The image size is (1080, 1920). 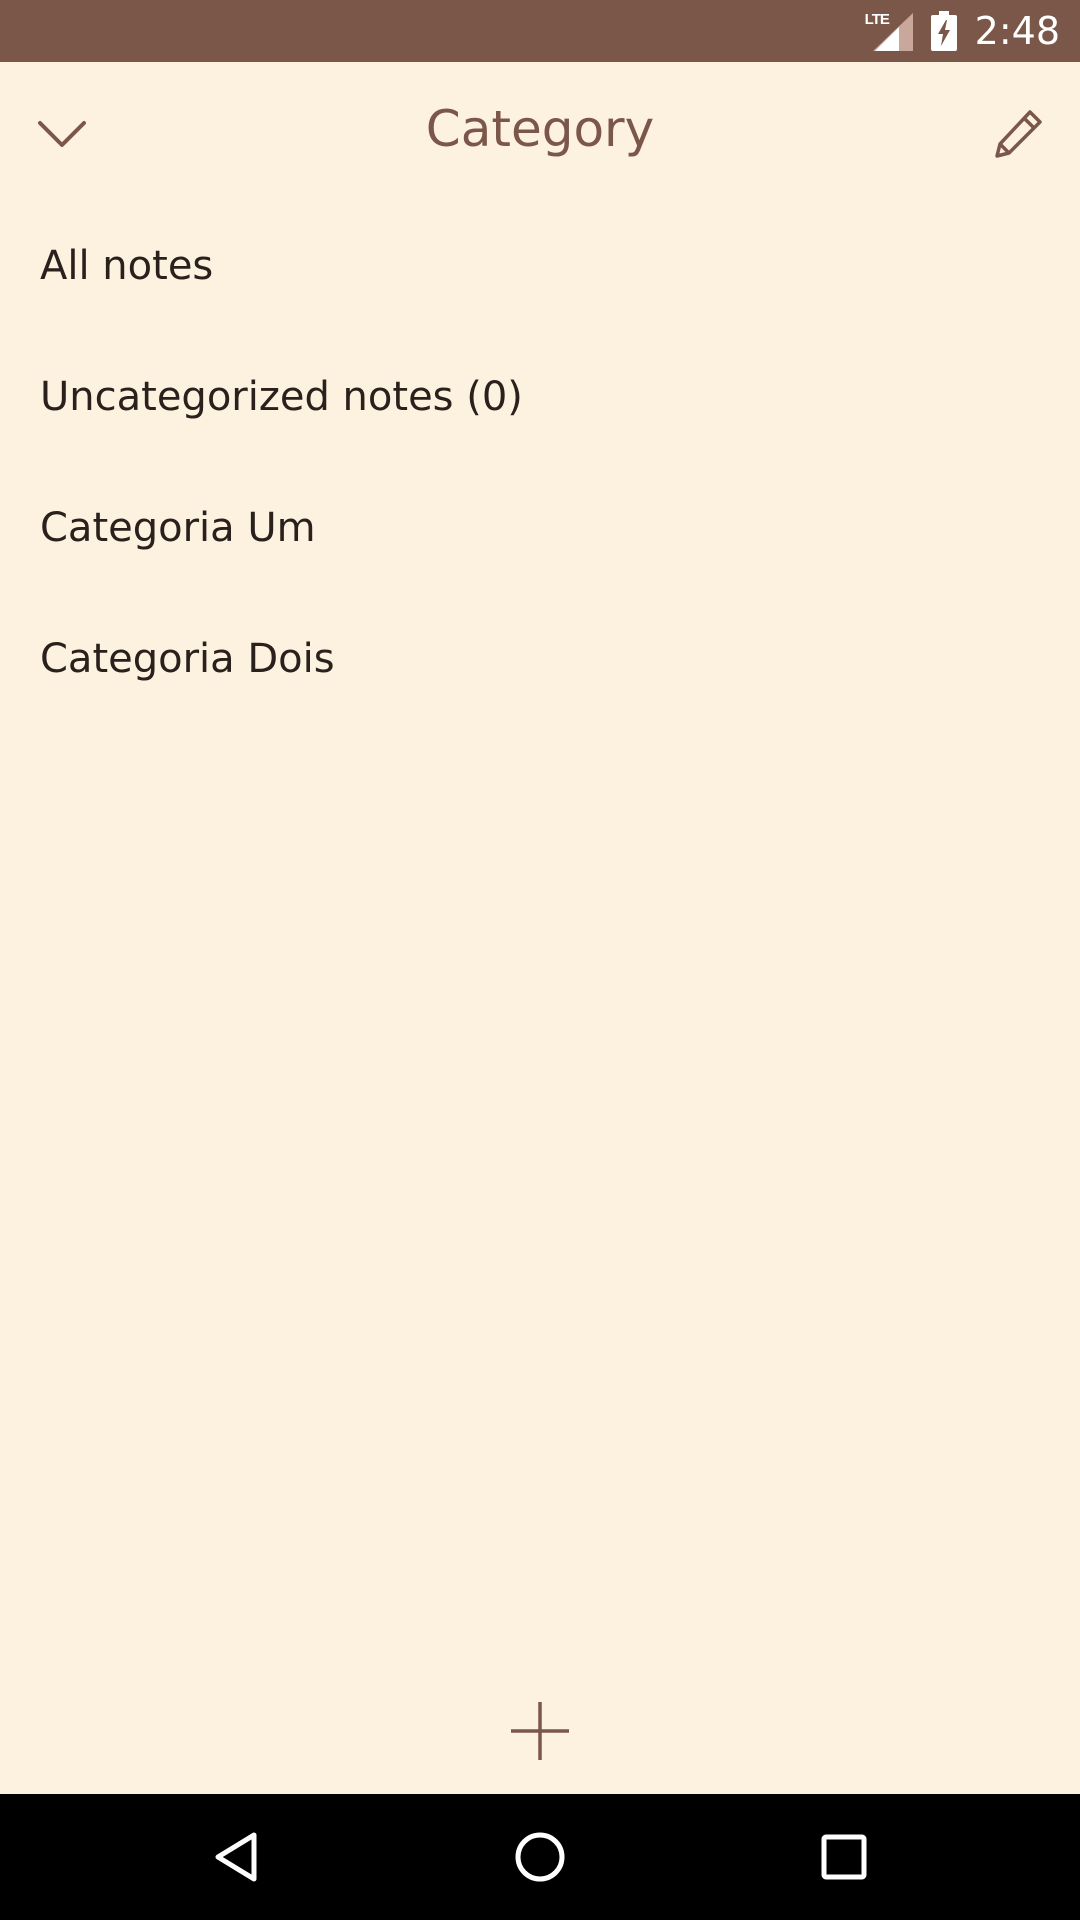 I want to click on home-icon, so click(x=540, y=1857).